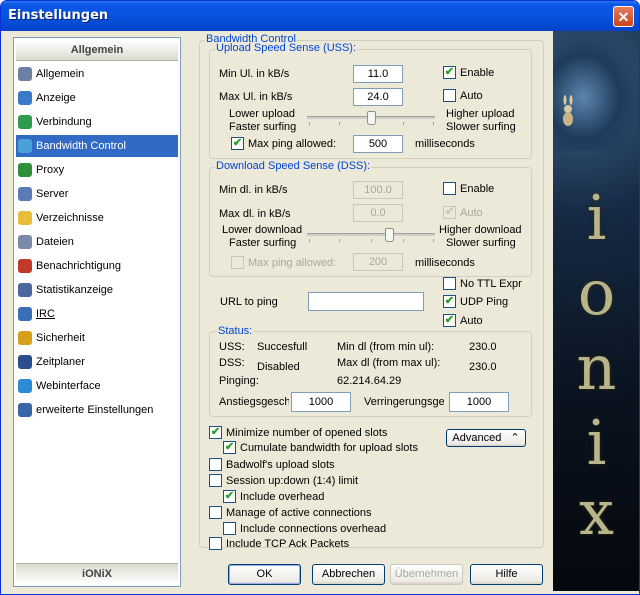  Describe the element at coordinates (282, 497) in the screenshot. I see `include-overhead-label: Include overhead` at that location.